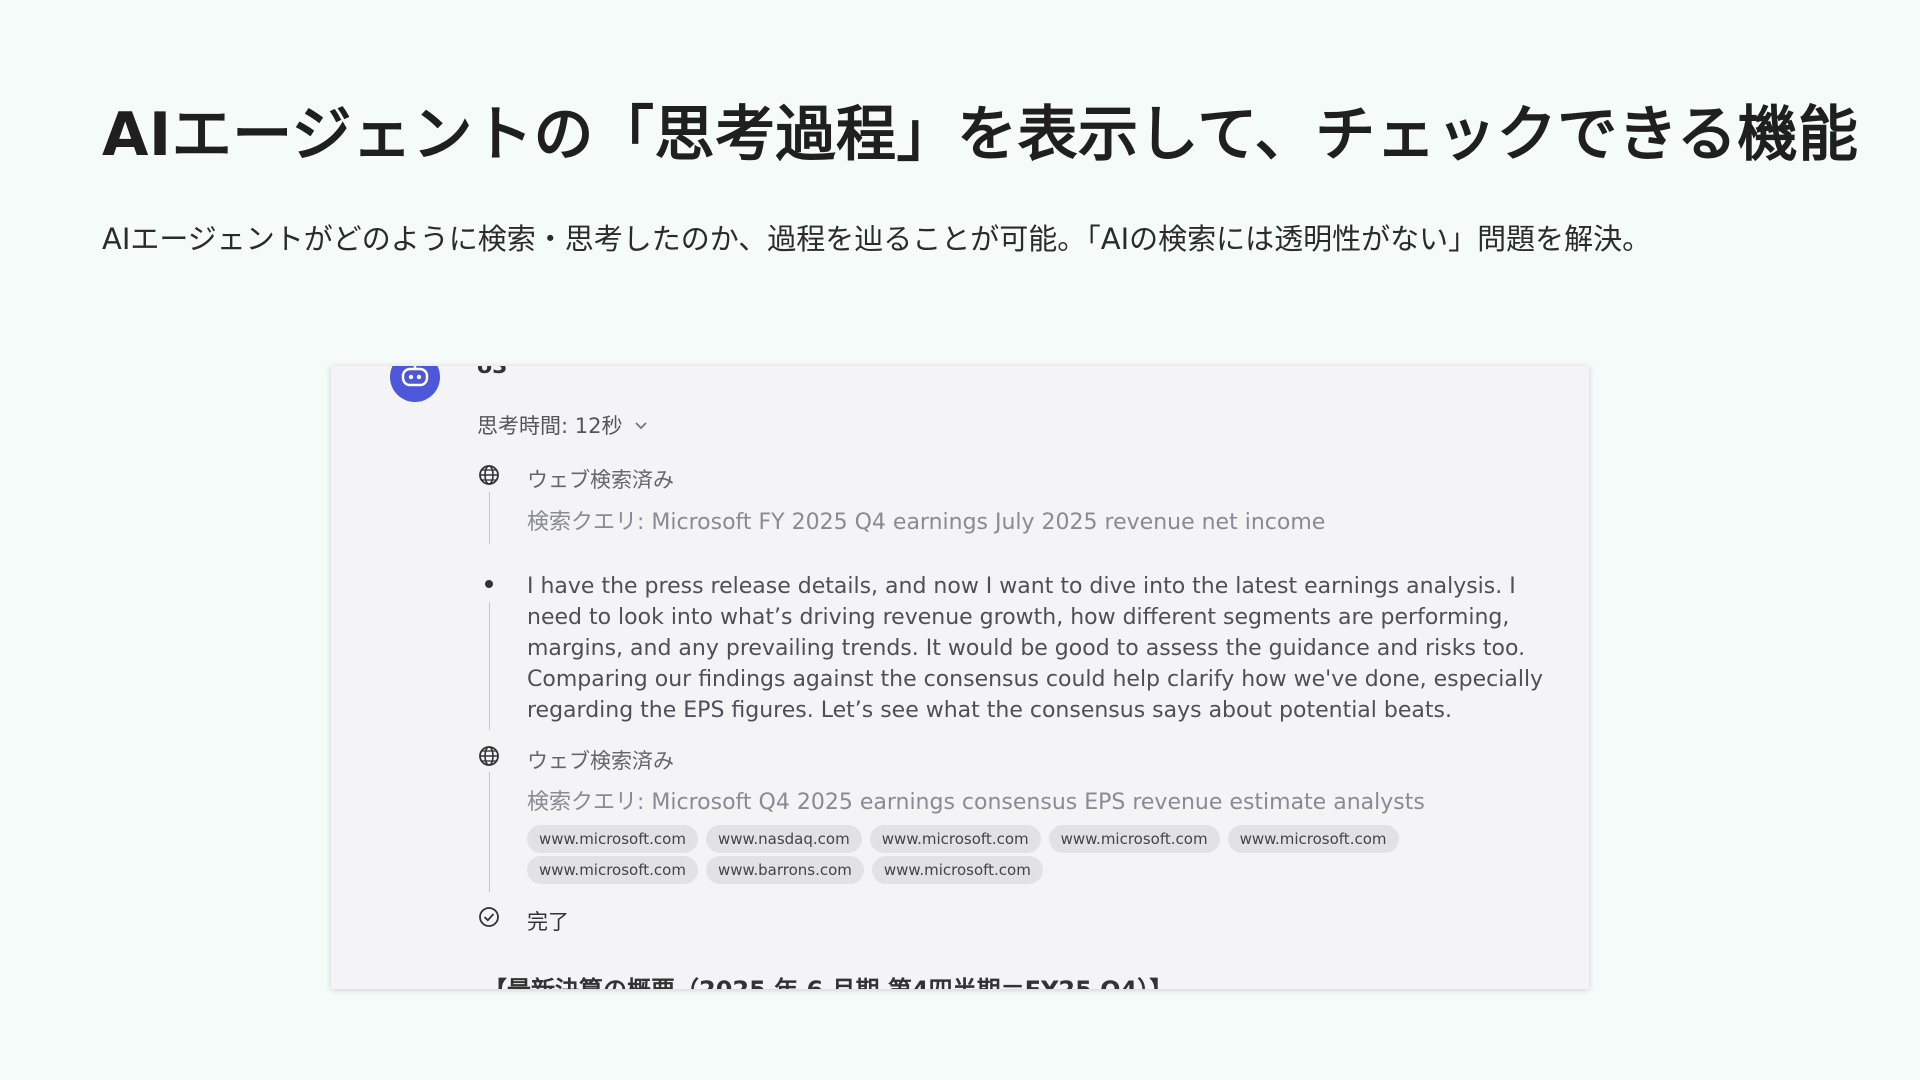 This screenshot has height=1080, width=1920. What do you see at coordinates (548, 922) in the screenshot?
I see `step-done-label: 完了` at bounding box center [548, 922].